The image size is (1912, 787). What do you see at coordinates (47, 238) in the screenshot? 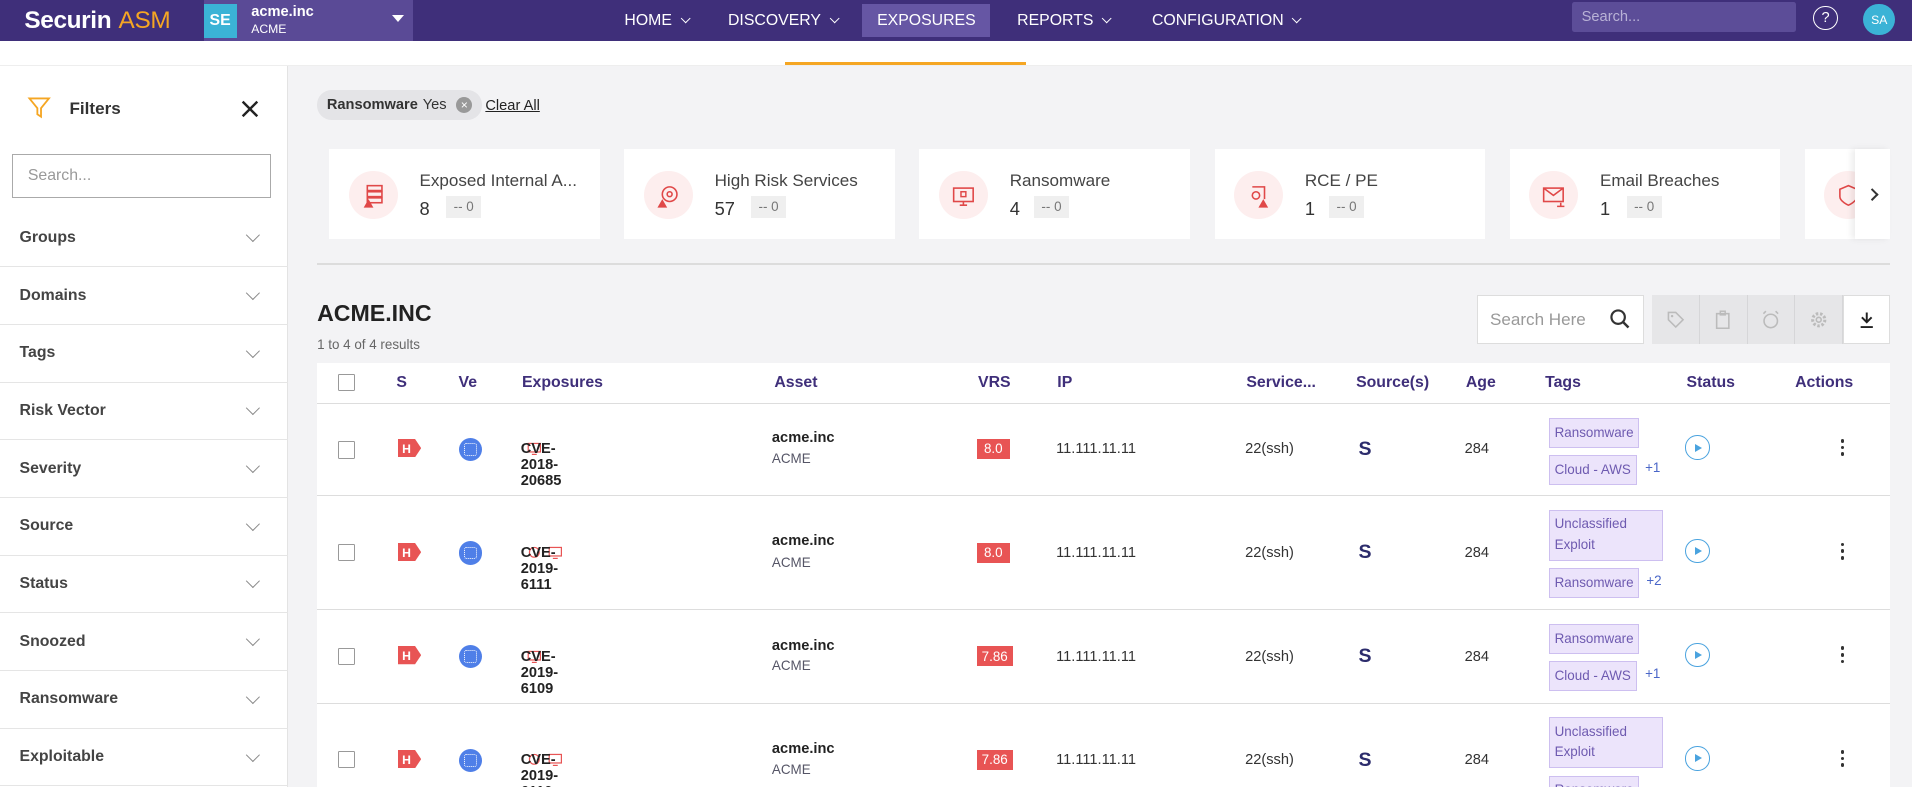
I see `filter-label: Groups` at bounding box center [47, 238].